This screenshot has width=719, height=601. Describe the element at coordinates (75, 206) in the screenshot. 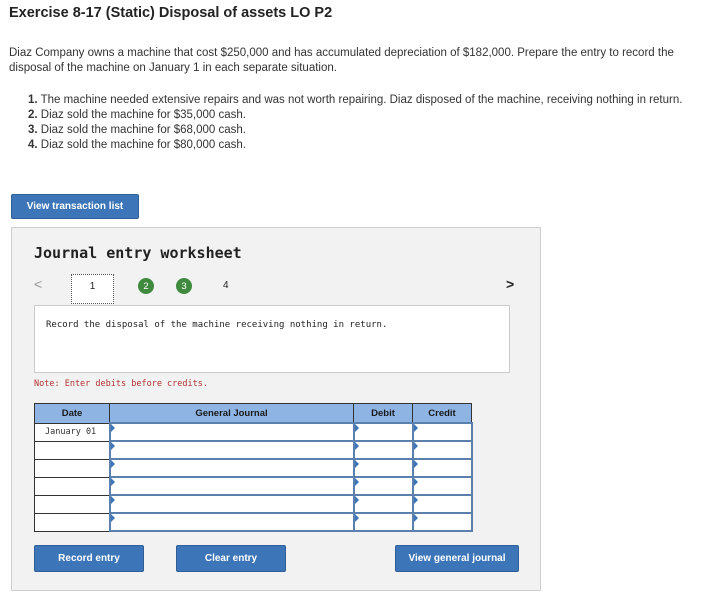

I see `view-transaction-list-button: View transaction list` at that location.